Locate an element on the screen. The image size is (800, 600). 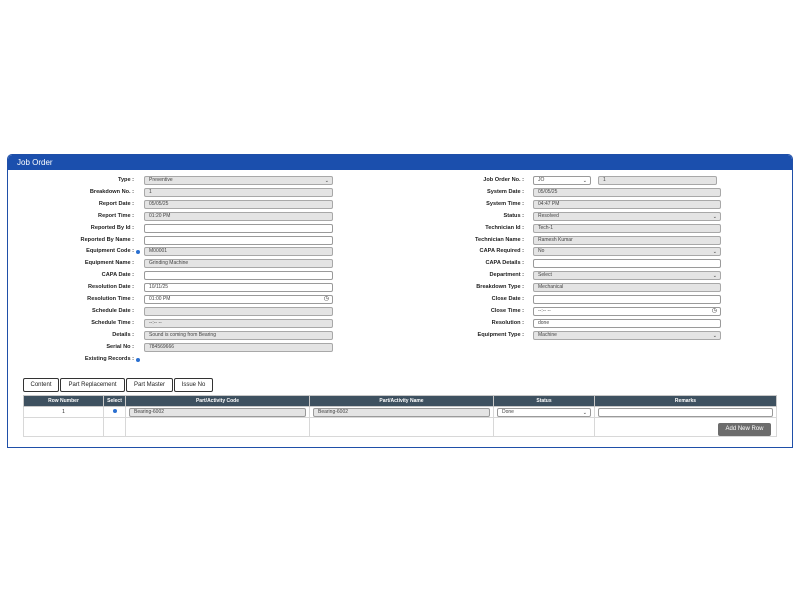
right-field-4: Tech-1 is located at coordinates (627, 228).